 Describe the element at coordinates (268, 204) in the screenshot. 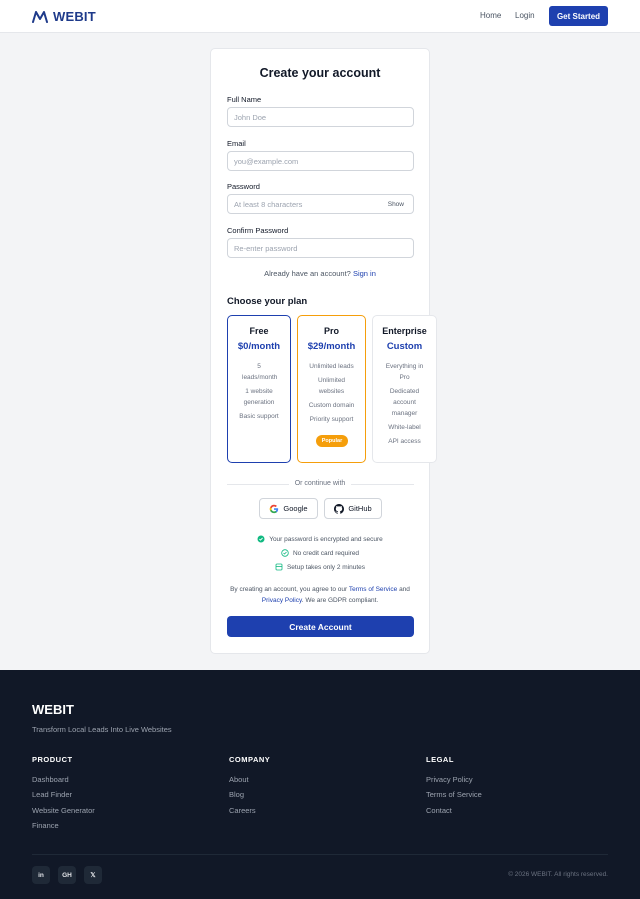

I see `password-placeholder: At least 8 characters` at that location.